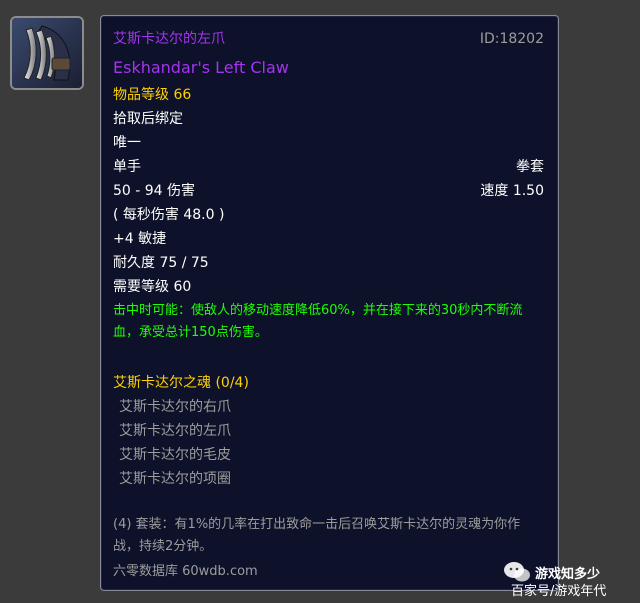 This screenshot has width=640, height=603. What do you see at coordinates (511, 39) in the screenshot?
I see `item-id: ID:18202` at bounding box center [511, 39].